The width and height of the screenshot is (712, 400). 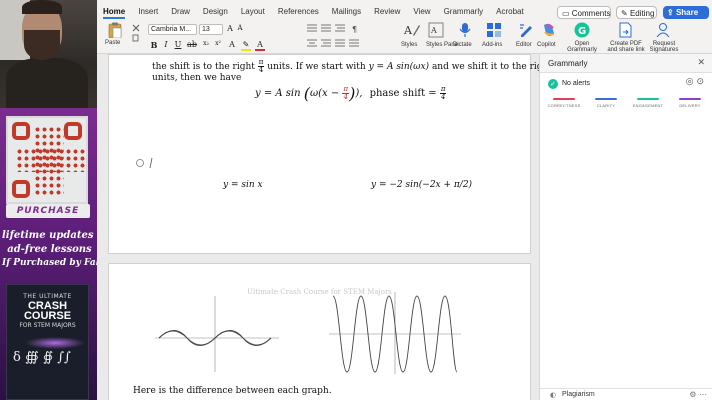 What do you see at coordinates (387, 13) in the screenshot?
I see `tab-review: Review` at bounding box center [387, 13].